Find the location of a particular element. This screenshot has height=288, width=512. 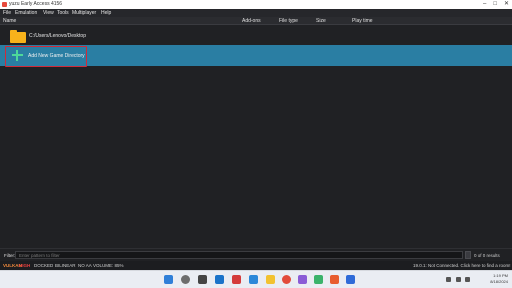

minimize-icon: – is located at coordinates (484, 4).